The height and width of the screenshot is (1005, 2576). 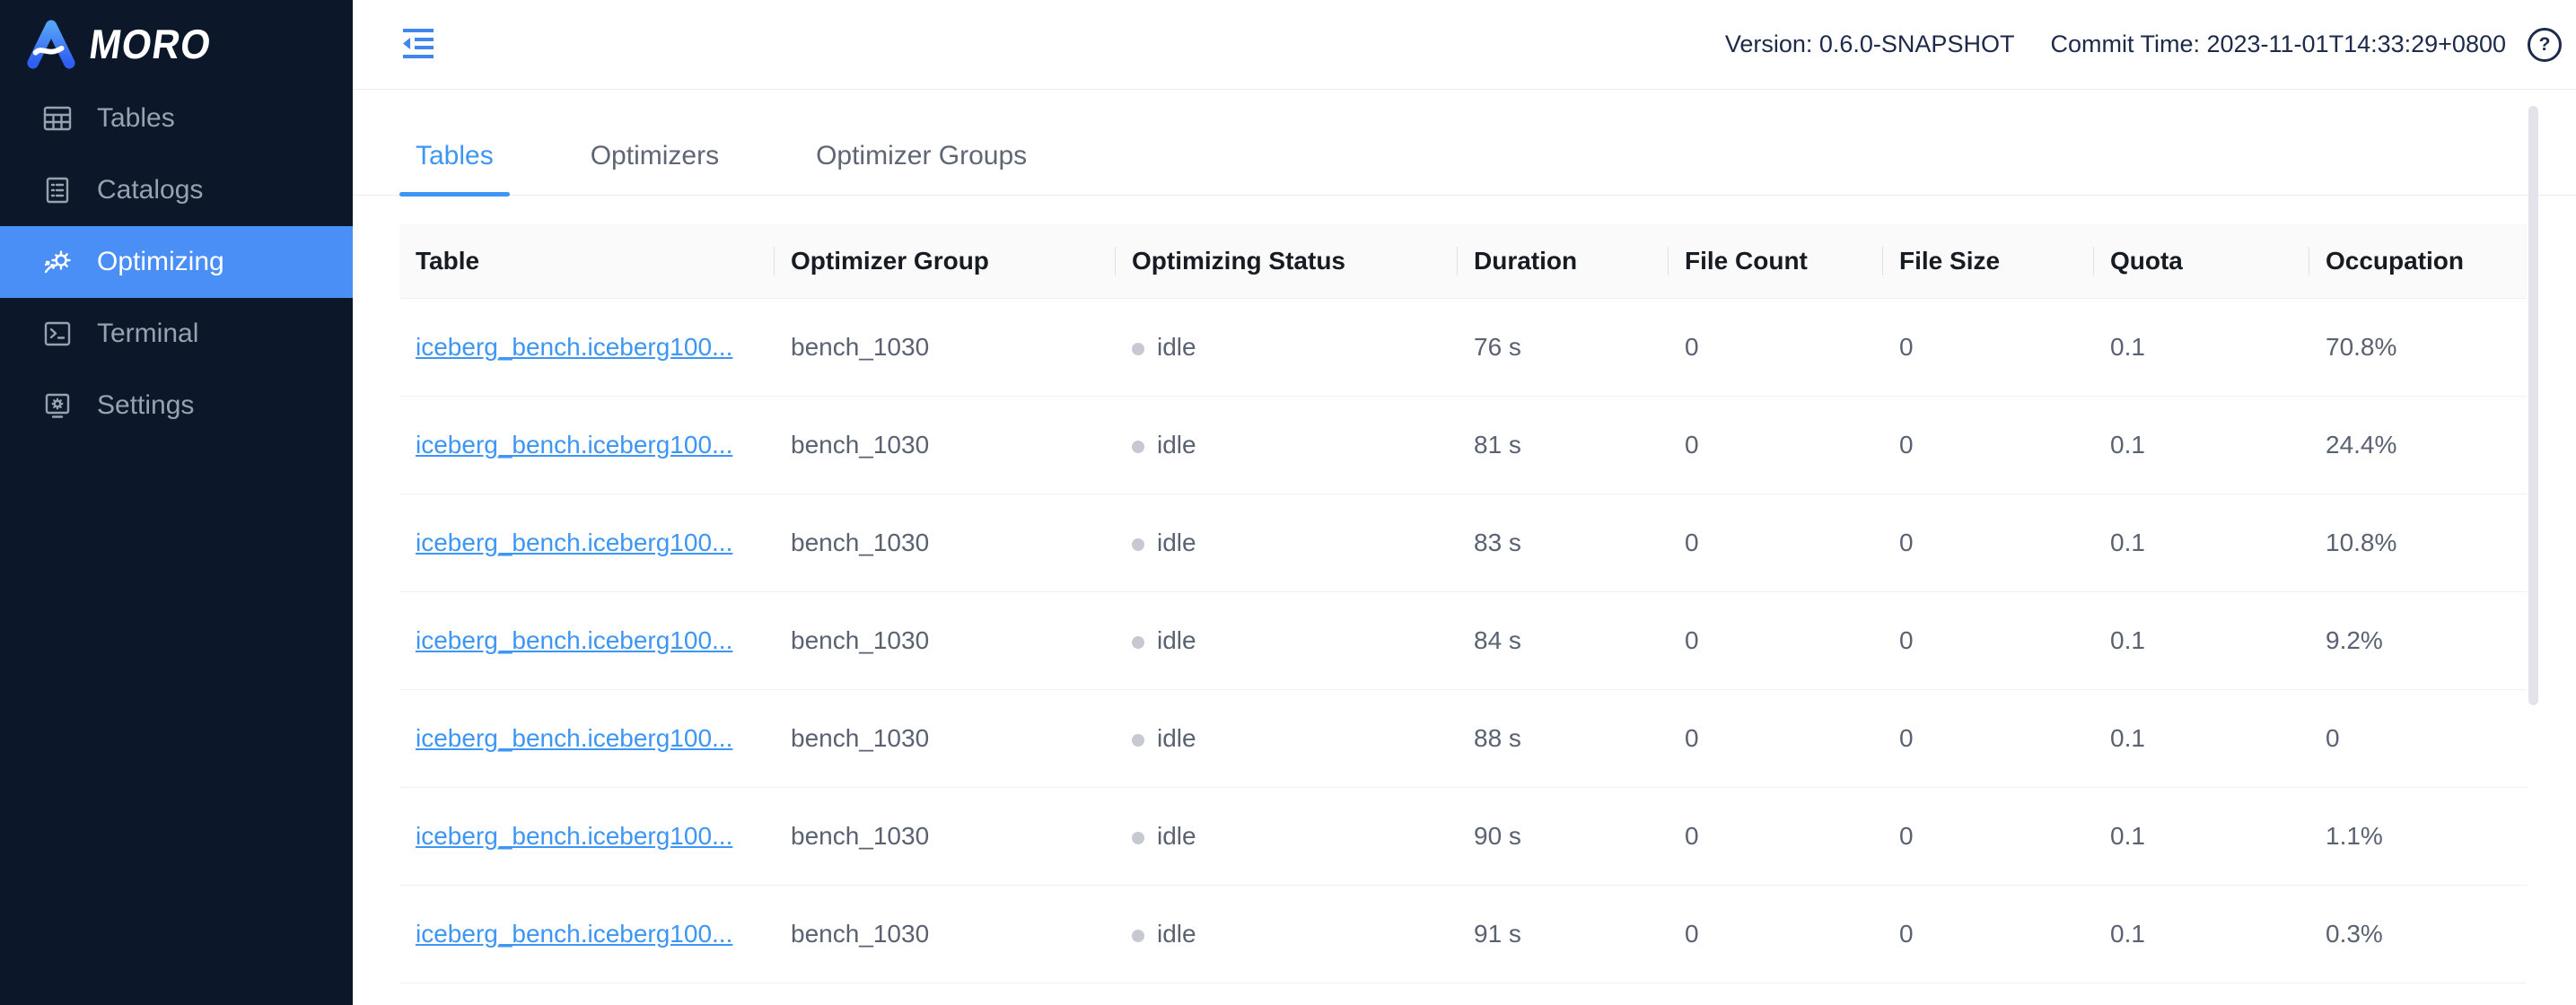 I want to click on tab-bar: Tables Optimizers Optimizer Groups, so click(x=1464, y=157).